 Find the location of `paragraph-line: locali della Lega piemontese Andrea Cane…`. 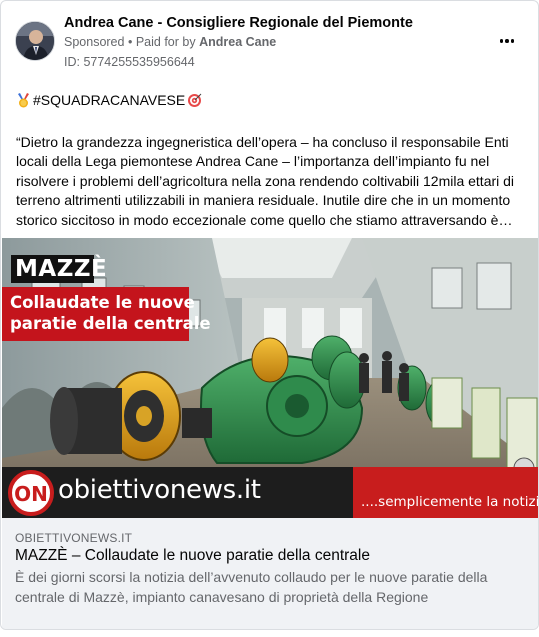

paragraph-line: locali della Lega piemontese Andrea Cane… is located at coordinates (253, 161).